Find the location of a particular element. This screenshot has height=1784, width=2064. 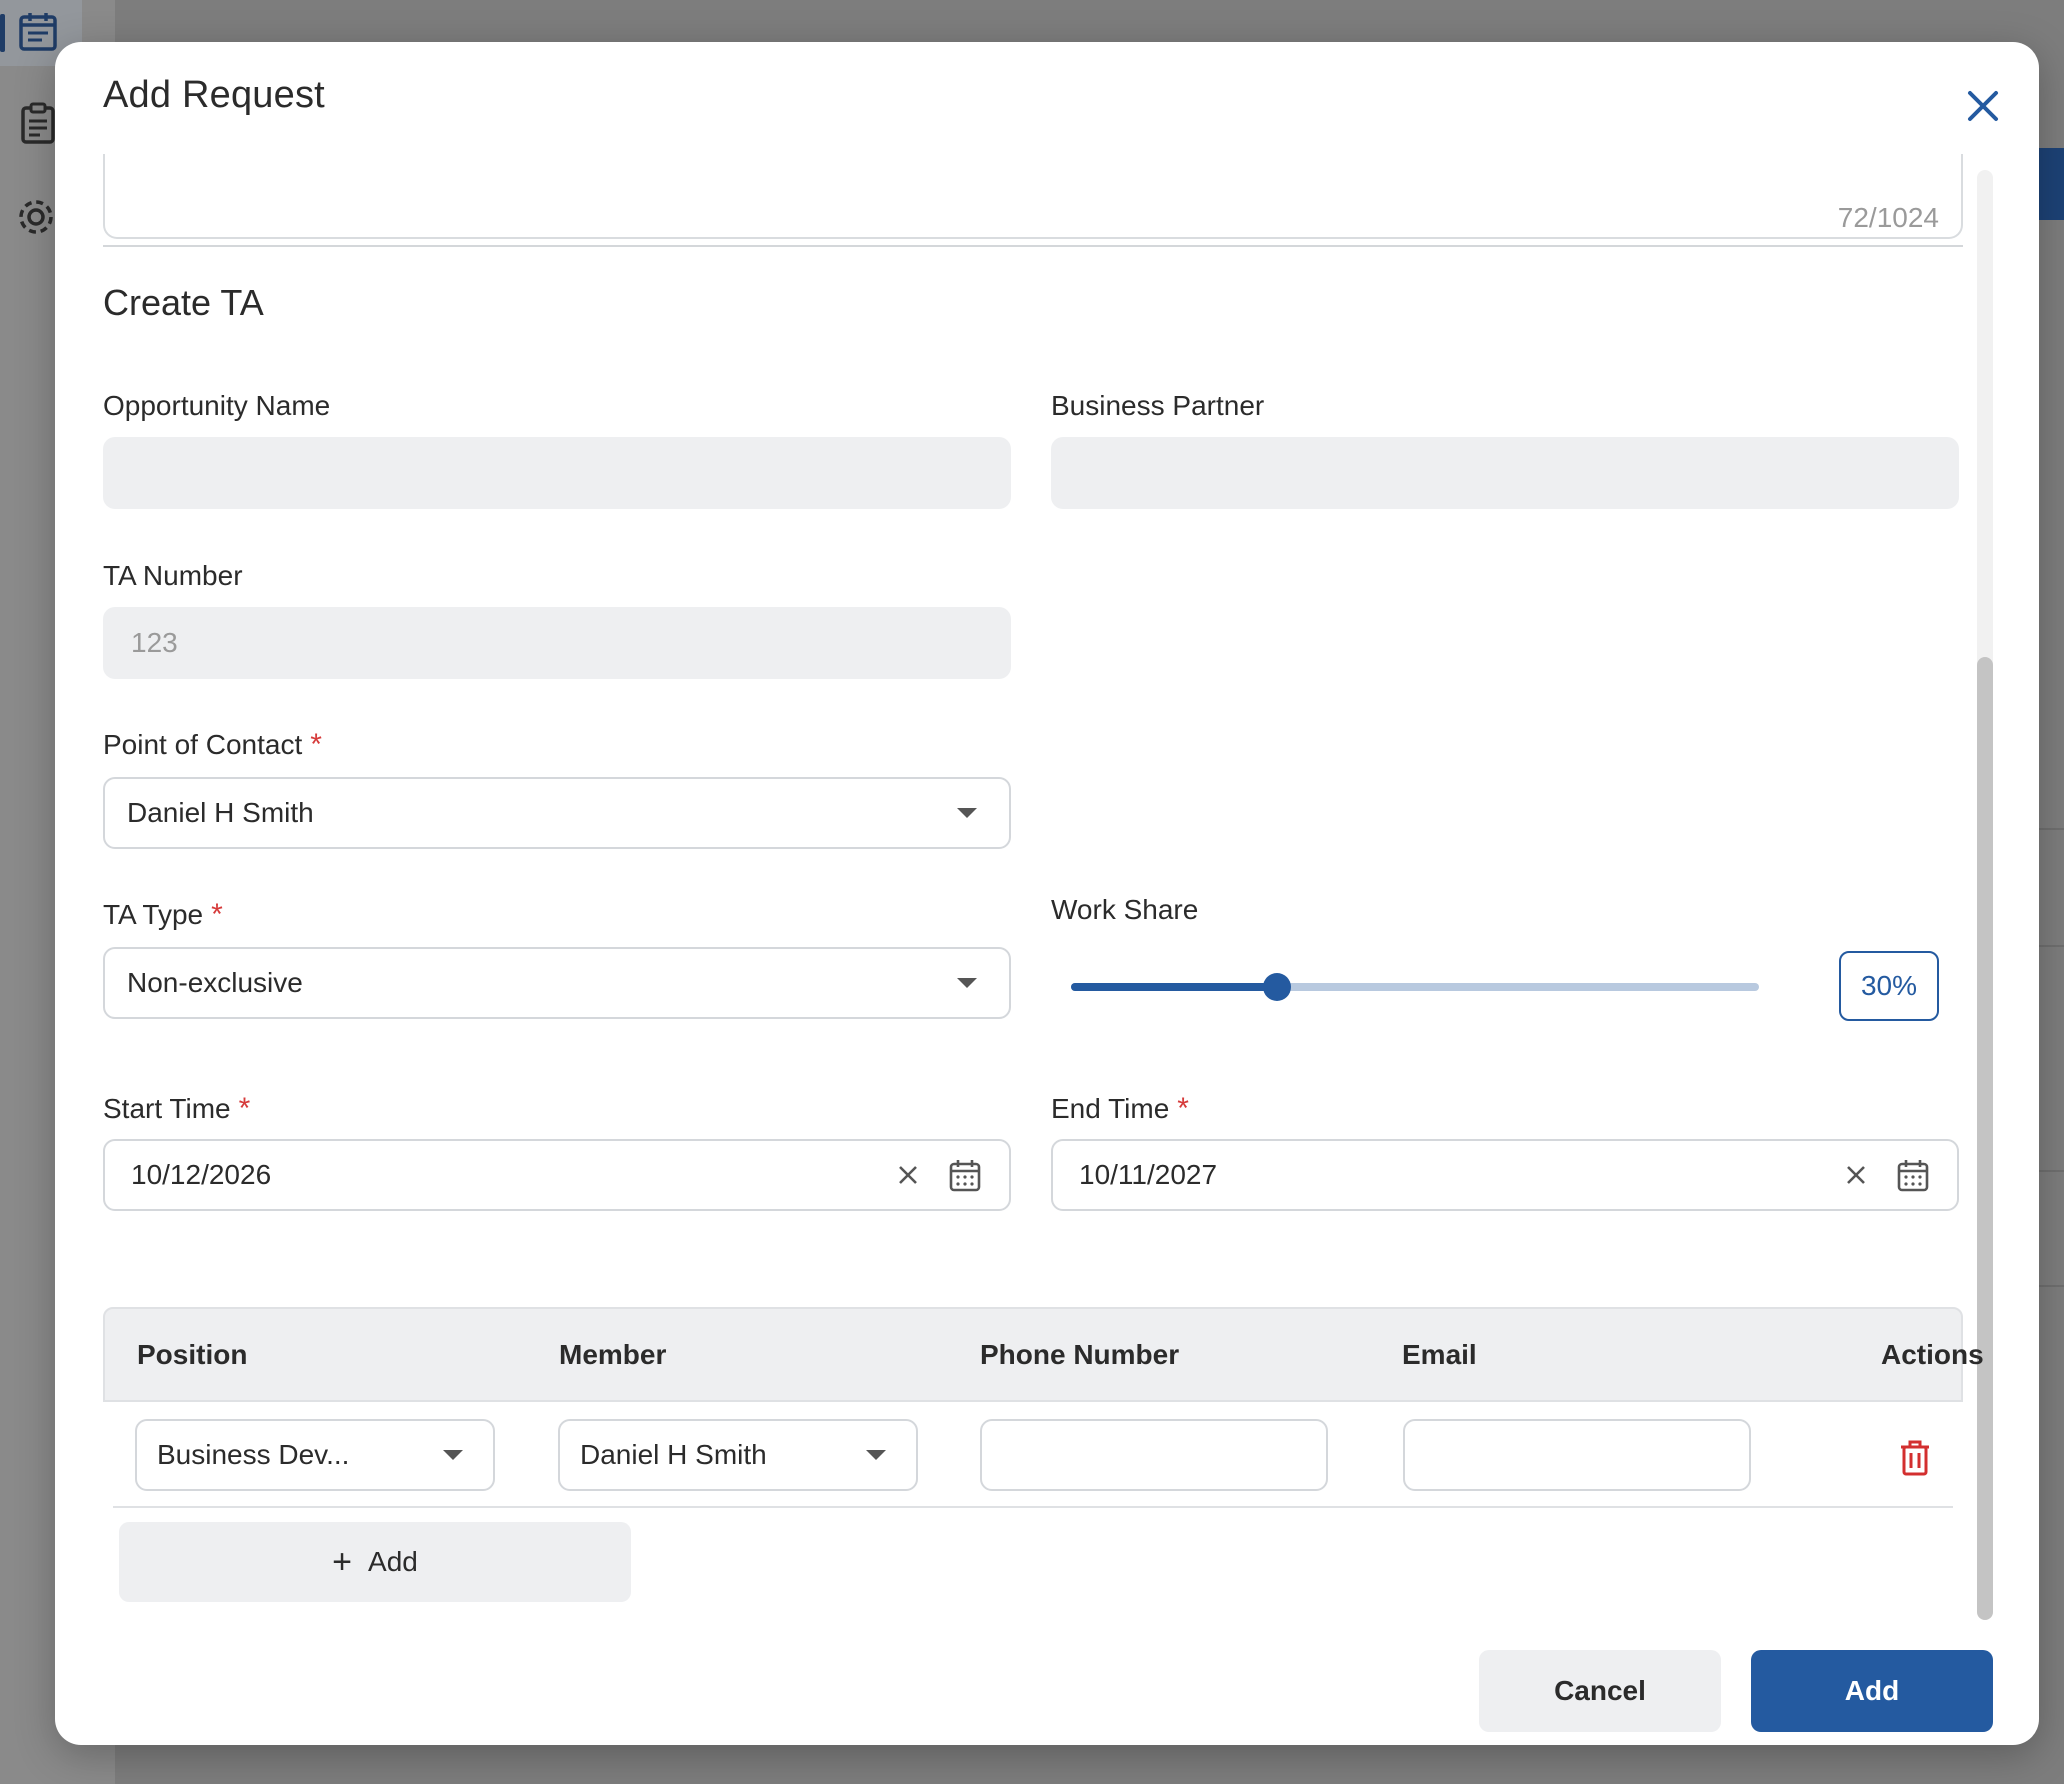

gear-nav-icon is located at coordinates (36, 217).